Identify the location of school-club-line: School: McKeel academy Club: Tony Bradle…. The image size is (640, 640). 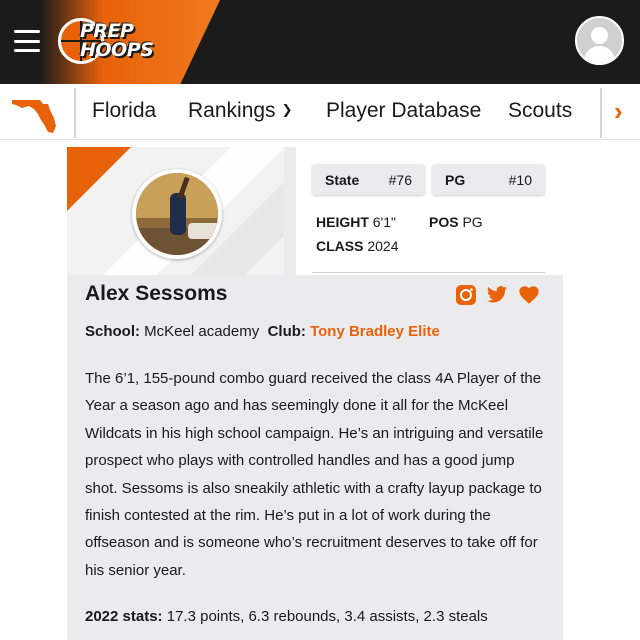
(262, 331).